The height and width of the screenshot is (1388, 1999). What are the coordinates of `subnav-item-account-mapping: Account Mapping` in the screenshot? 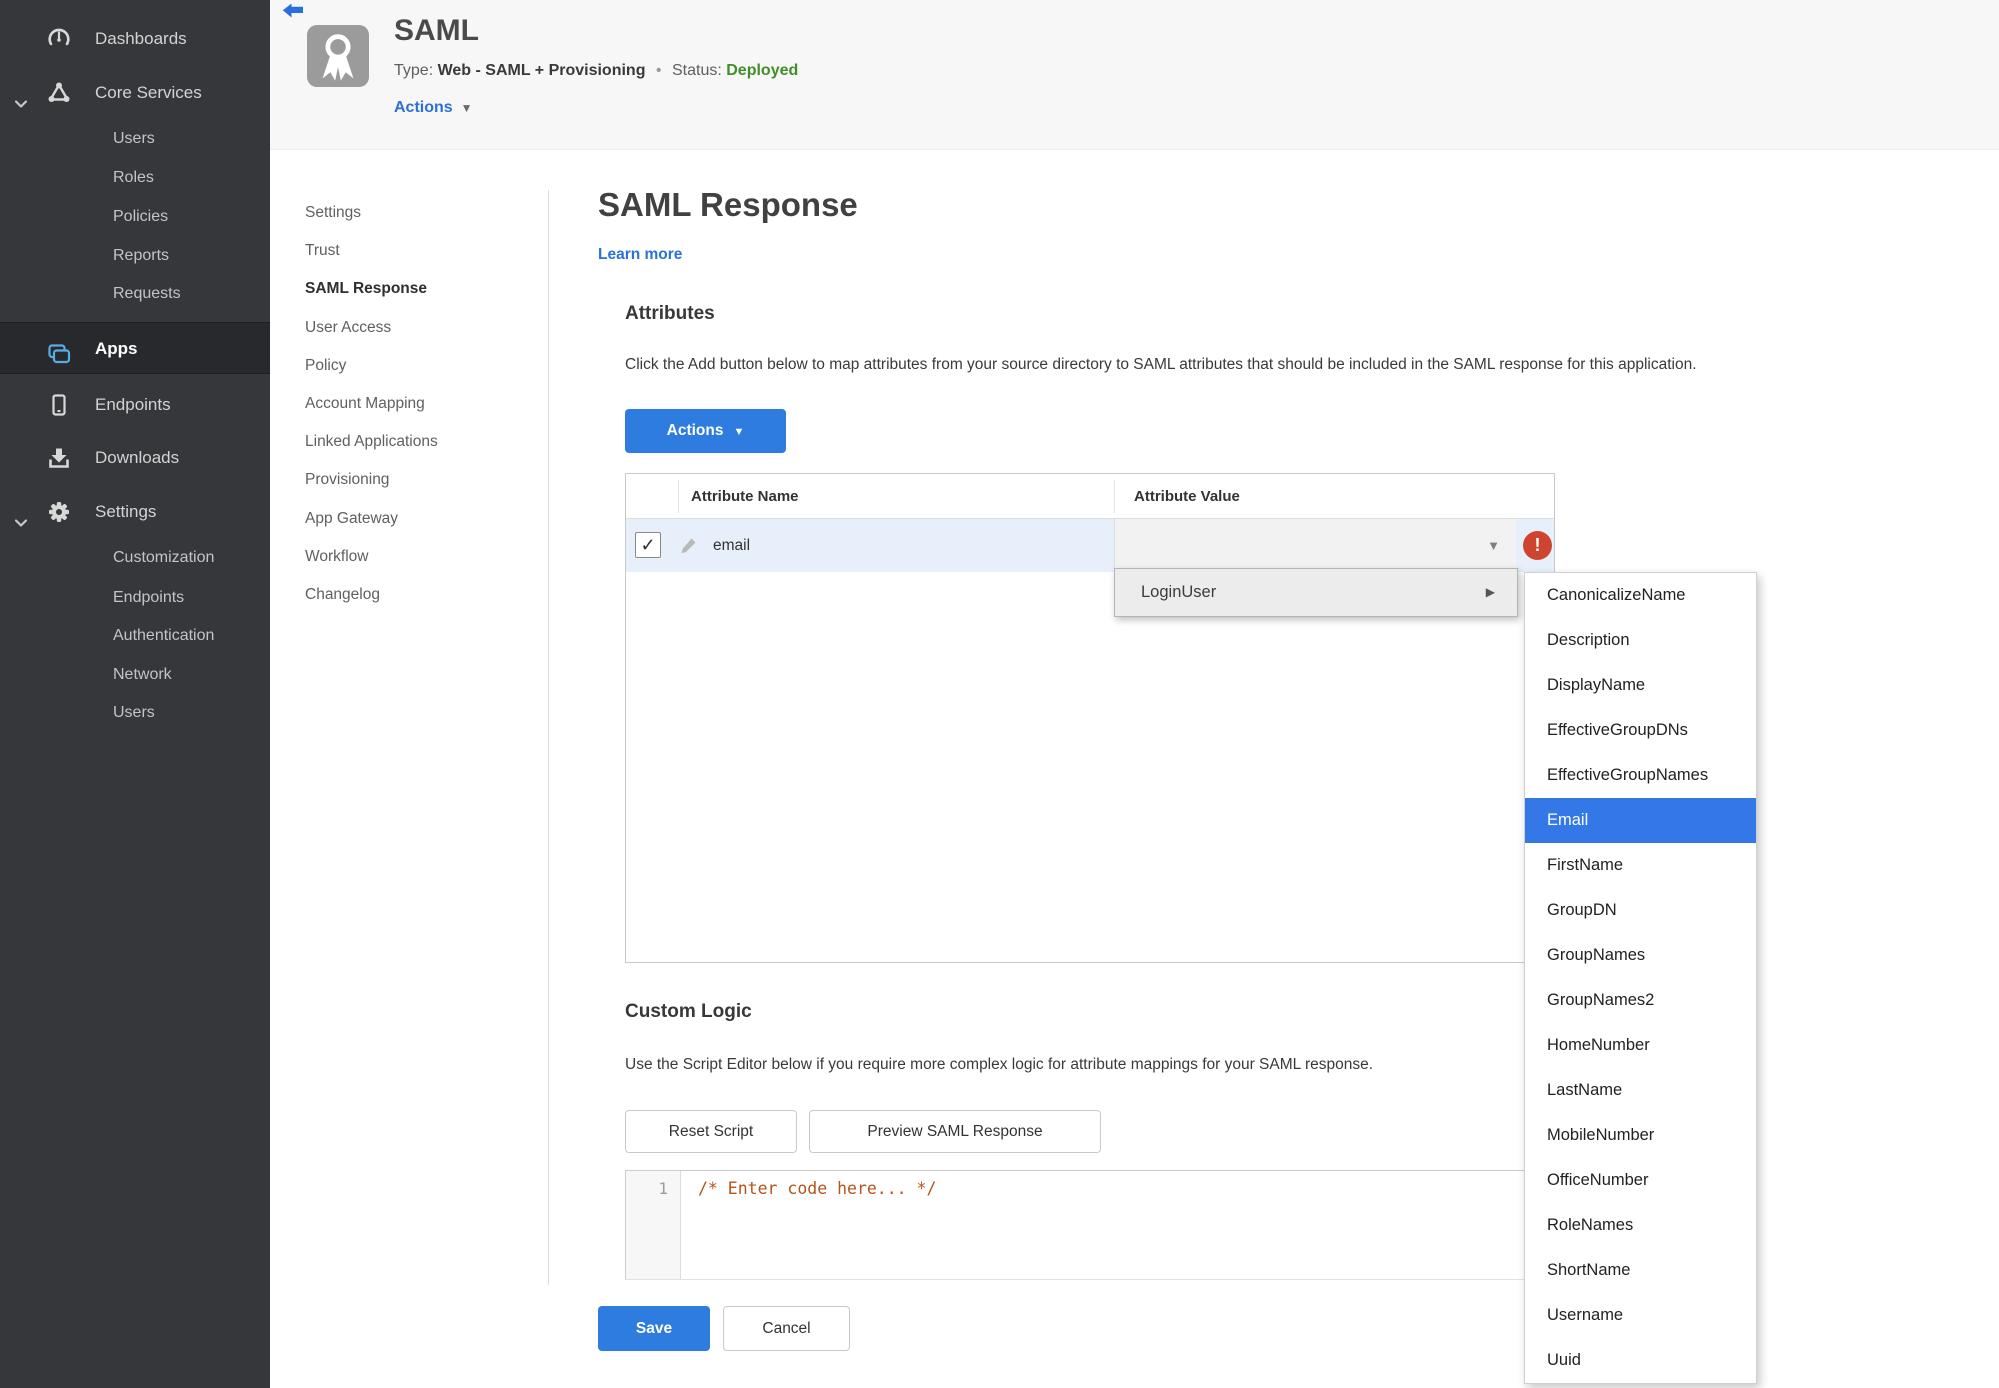 It's located at (422, 404).